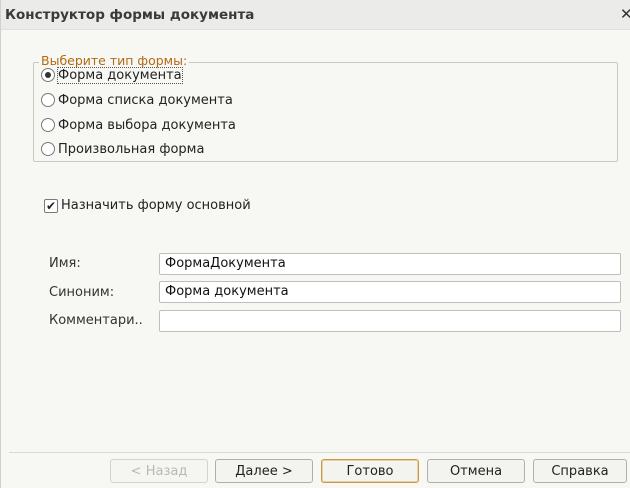 This screenshot has width=630, height=488. I want to click on radio-label: Произвольная форма, so click(131, 149).